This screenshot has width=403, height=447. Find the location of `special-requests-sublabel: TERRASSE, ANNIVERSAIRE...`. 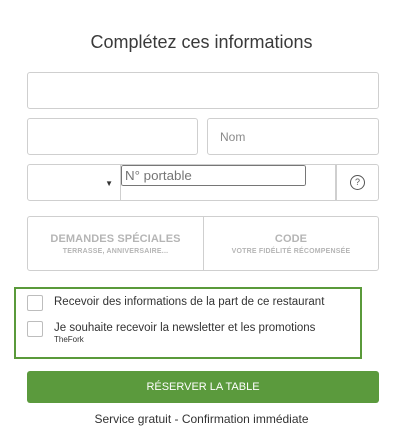

special-requests-sublabel: TERRASSE, ANNIVERSAIRE... is located at coordinates (115, 251).